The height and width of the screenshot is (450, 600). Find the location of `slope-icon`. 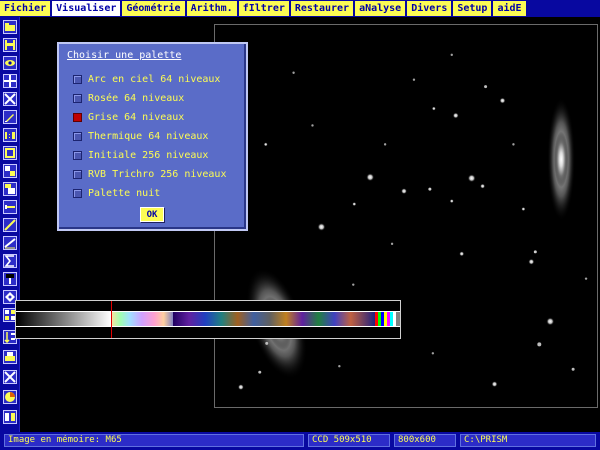

slope-icon is located at coordinates (10, 225).